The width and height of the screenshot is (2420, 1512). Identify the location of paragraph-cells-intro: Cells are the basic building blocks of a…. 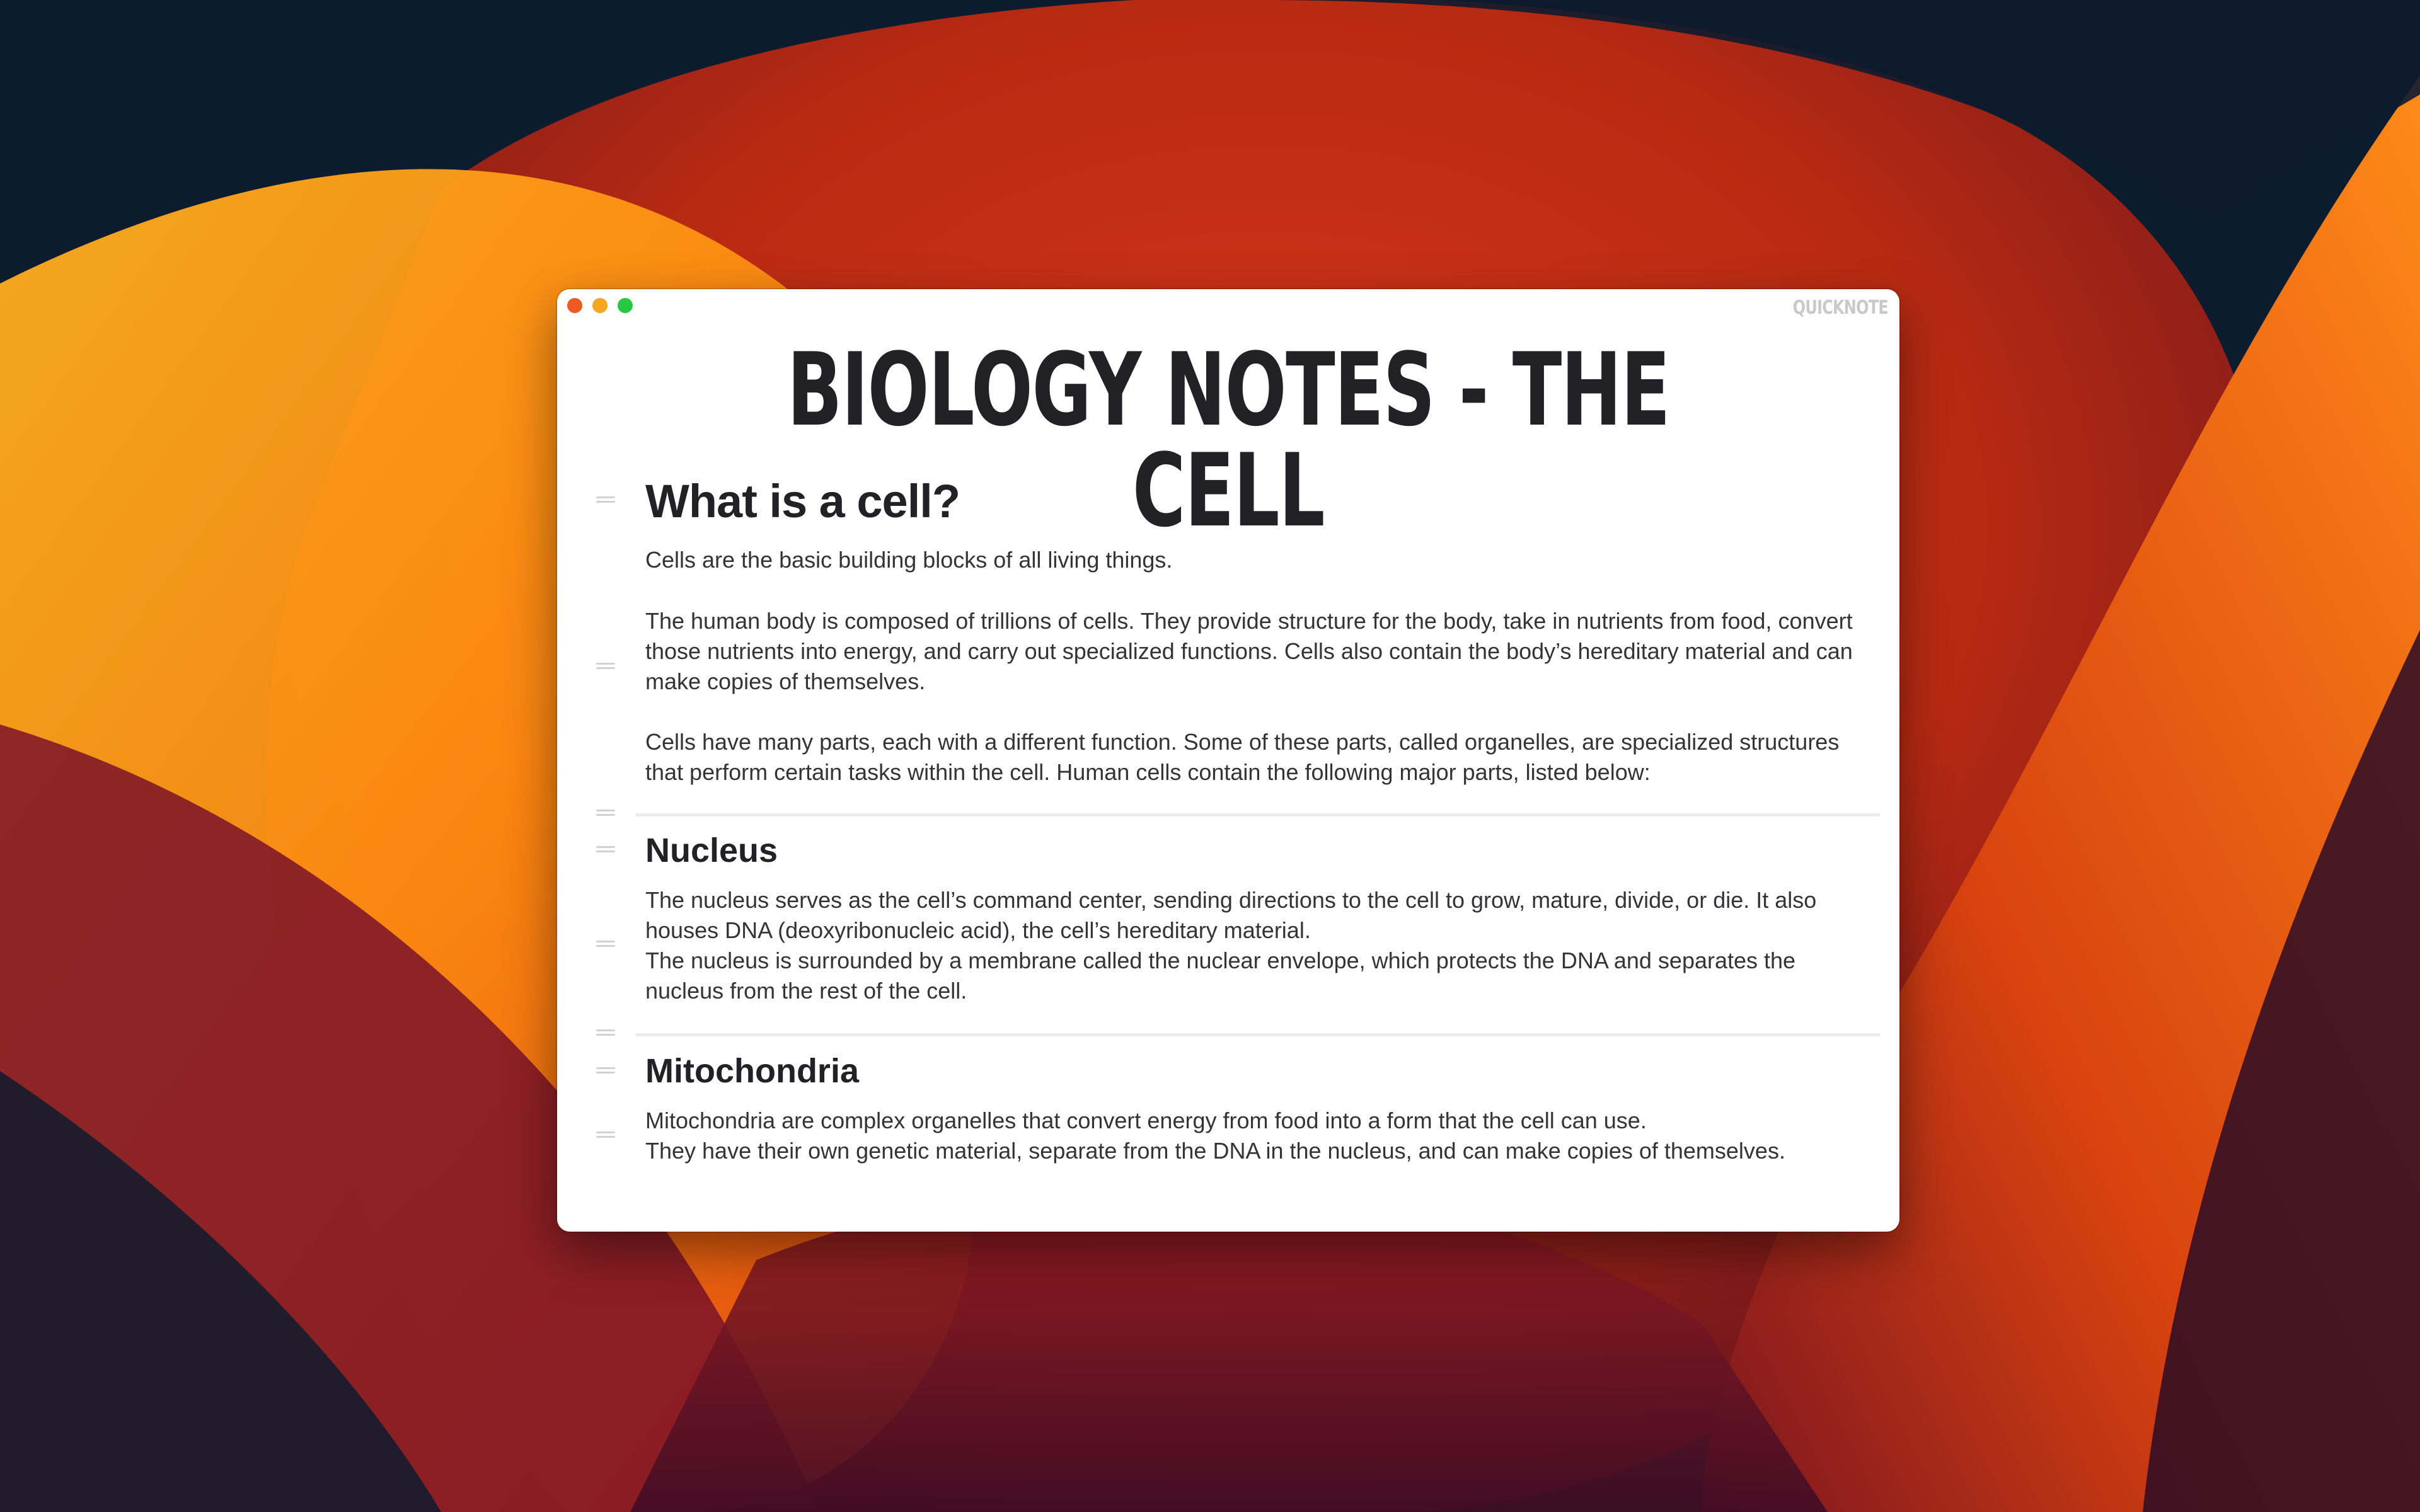
(1250, 560).